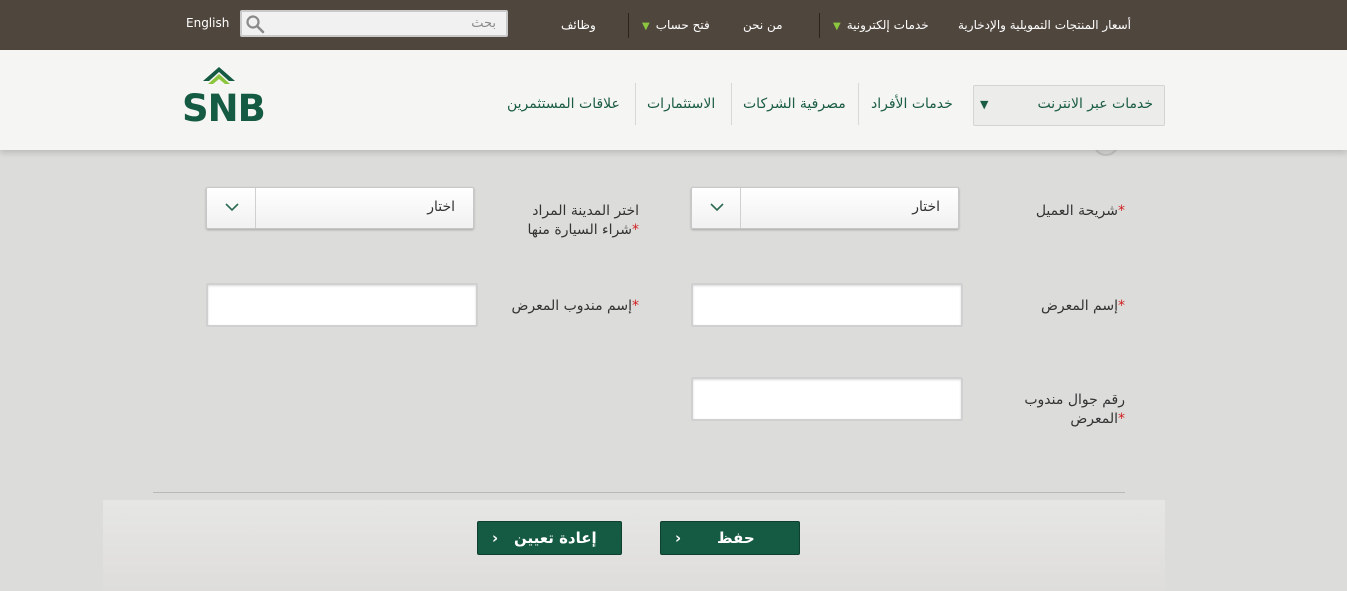  What do you see at coordinates (634, 545) in the screenshot?
I see `form-actions-panel: › حفظ › إعادة تعيين` at bounding box center [634, 545].